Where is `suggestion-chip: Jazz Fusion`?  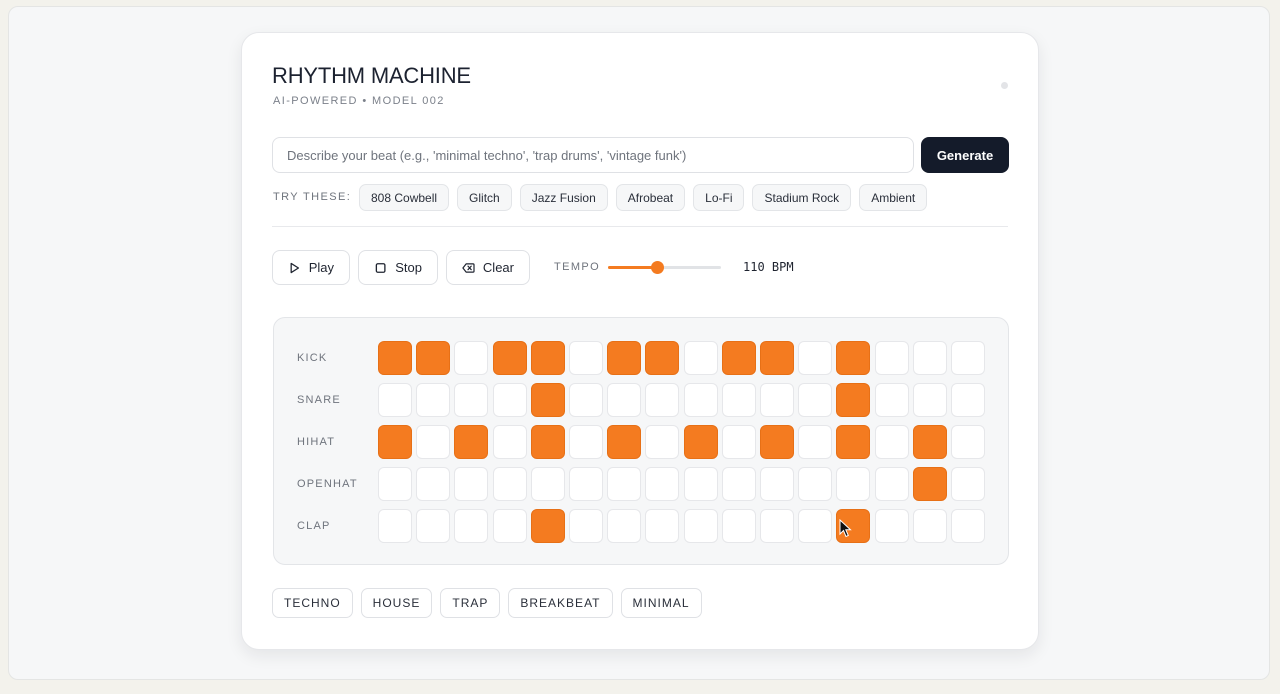
suggestion-chip: Jazz Fusion is located at coordinates (563, 197).